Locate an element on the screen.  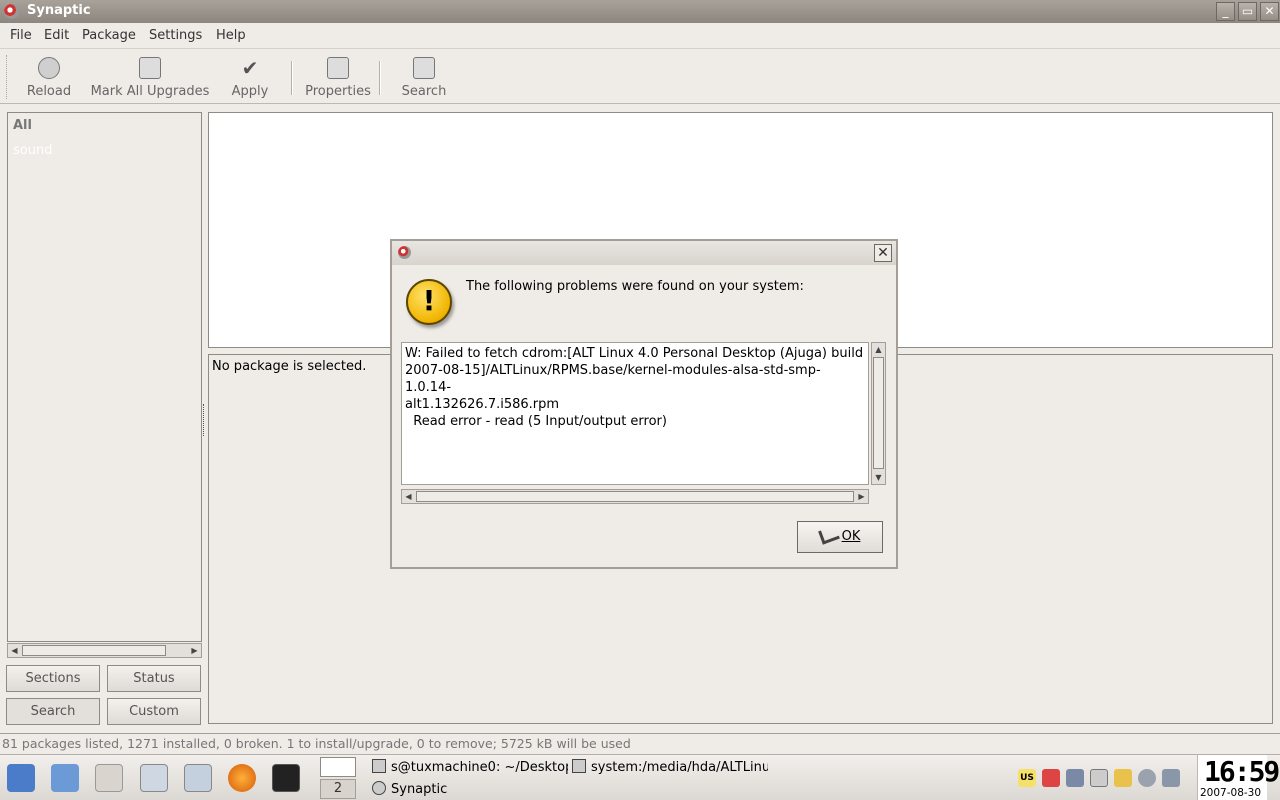
sections-button: Sections is located at coordinates (53, 678).